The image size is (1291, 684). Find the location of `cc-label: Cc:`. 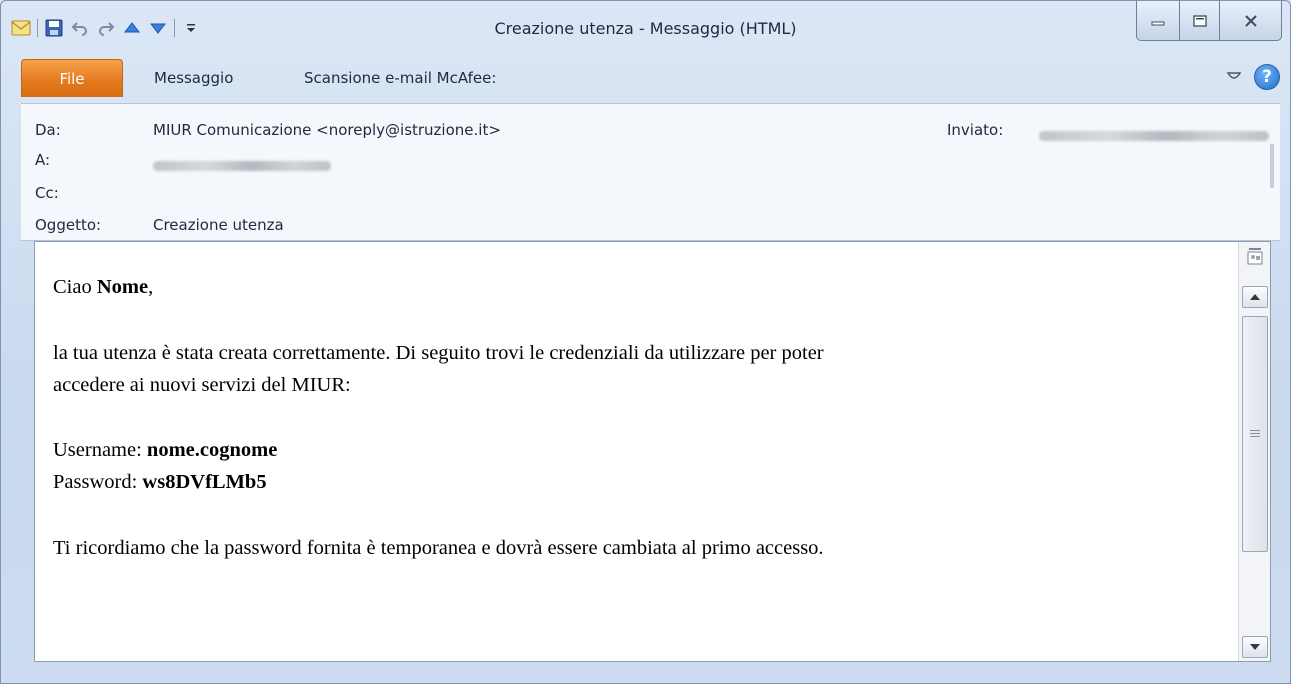

cc-label: Cc: is located at coordinates (47, 193).